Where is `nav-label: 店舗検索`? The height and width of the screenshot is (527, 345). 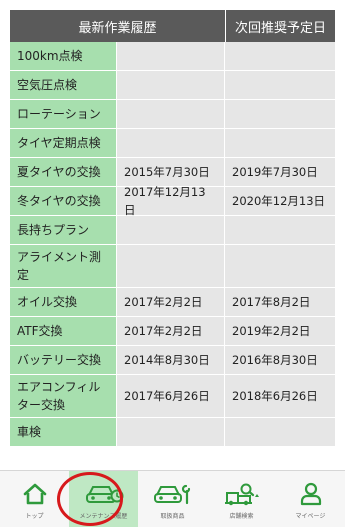 nav-label: 店舗検索 is located at coordinates (241, 516).